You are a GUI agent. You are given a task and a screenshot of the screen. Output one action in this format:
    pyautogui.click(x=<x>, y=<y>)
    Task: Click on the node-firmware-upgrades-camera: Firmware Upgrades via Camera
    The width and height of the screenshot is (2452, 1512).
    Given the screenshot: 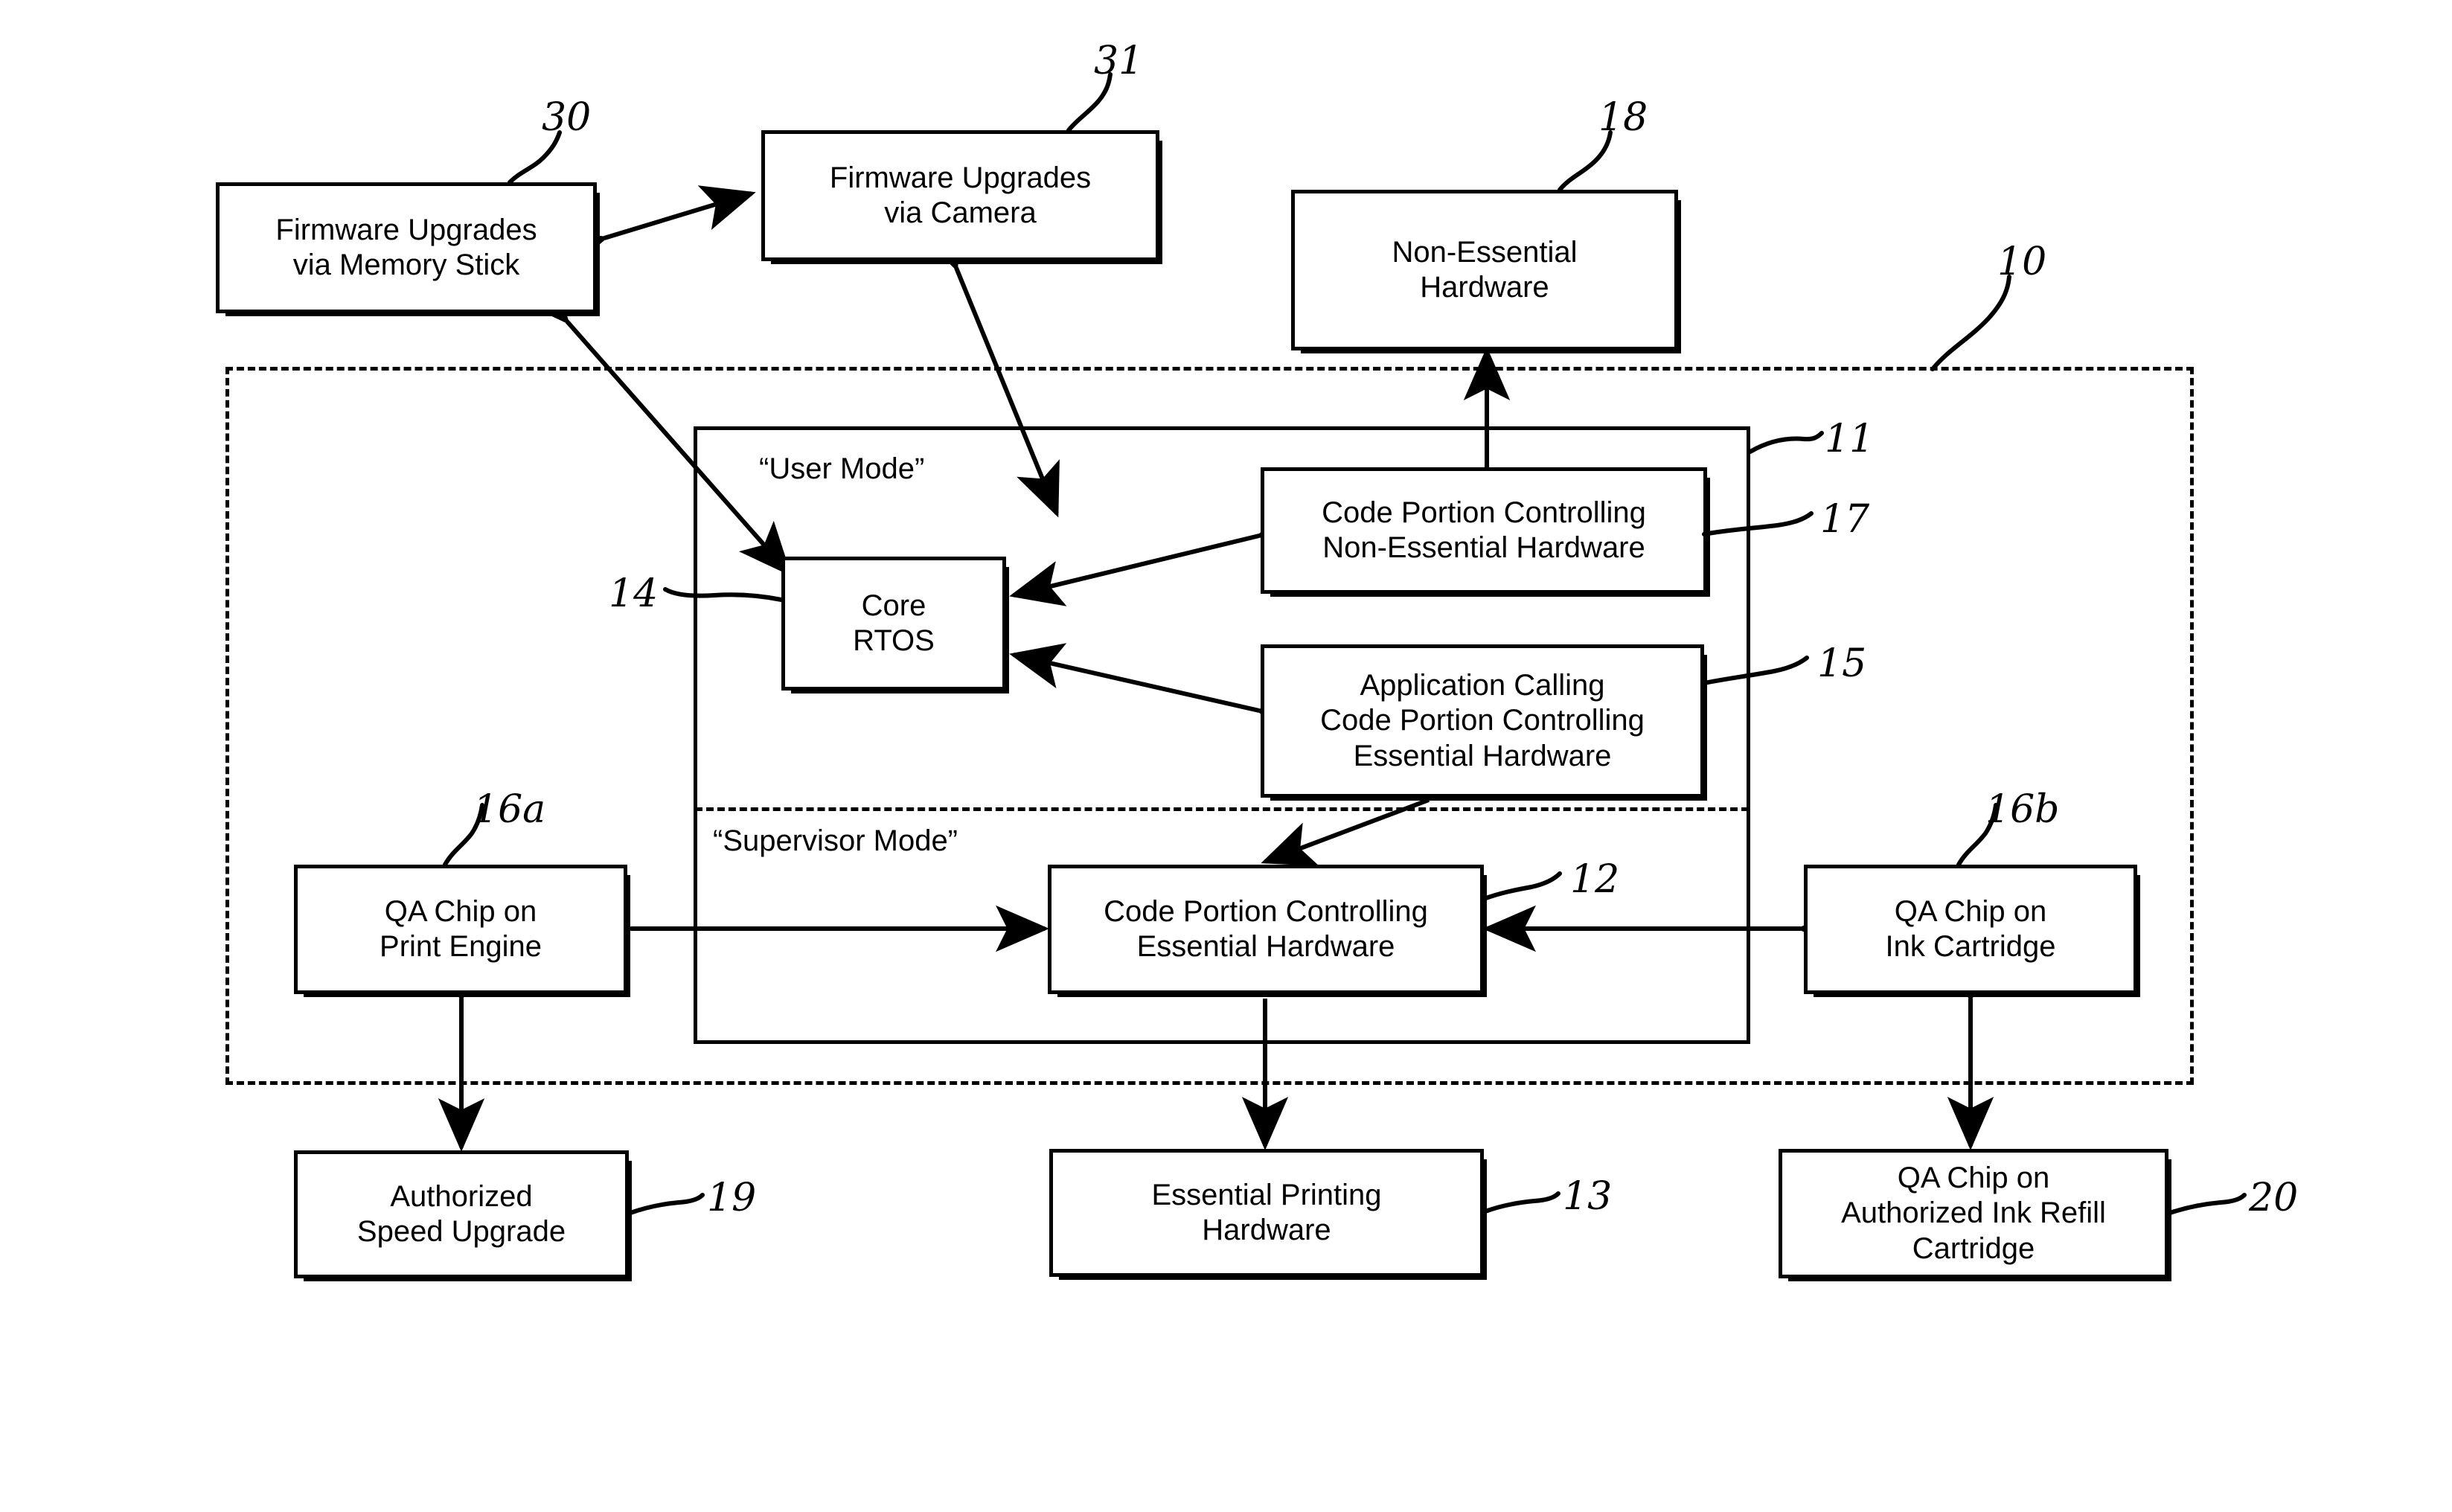 What is the action you would take?
    pyautogui.click(x=961, y=197)
    